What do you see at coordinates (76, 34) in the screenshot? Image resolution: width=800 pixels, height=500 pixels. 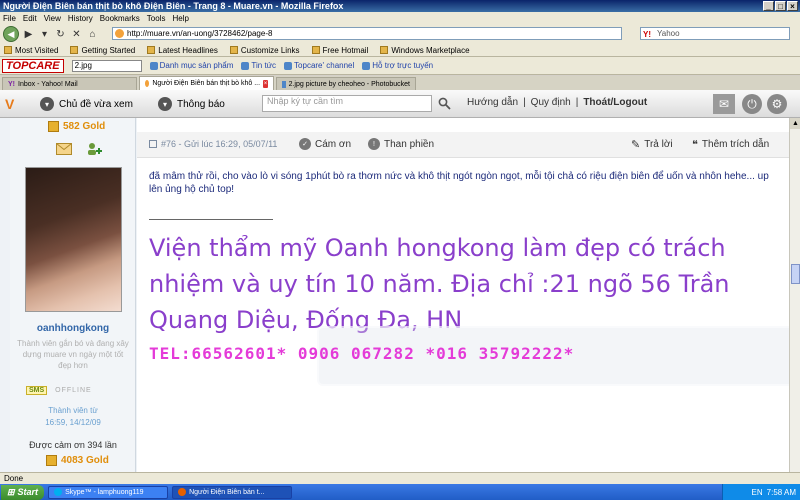 I see `stop-icon: ✕` at bounding box center [76, 34].